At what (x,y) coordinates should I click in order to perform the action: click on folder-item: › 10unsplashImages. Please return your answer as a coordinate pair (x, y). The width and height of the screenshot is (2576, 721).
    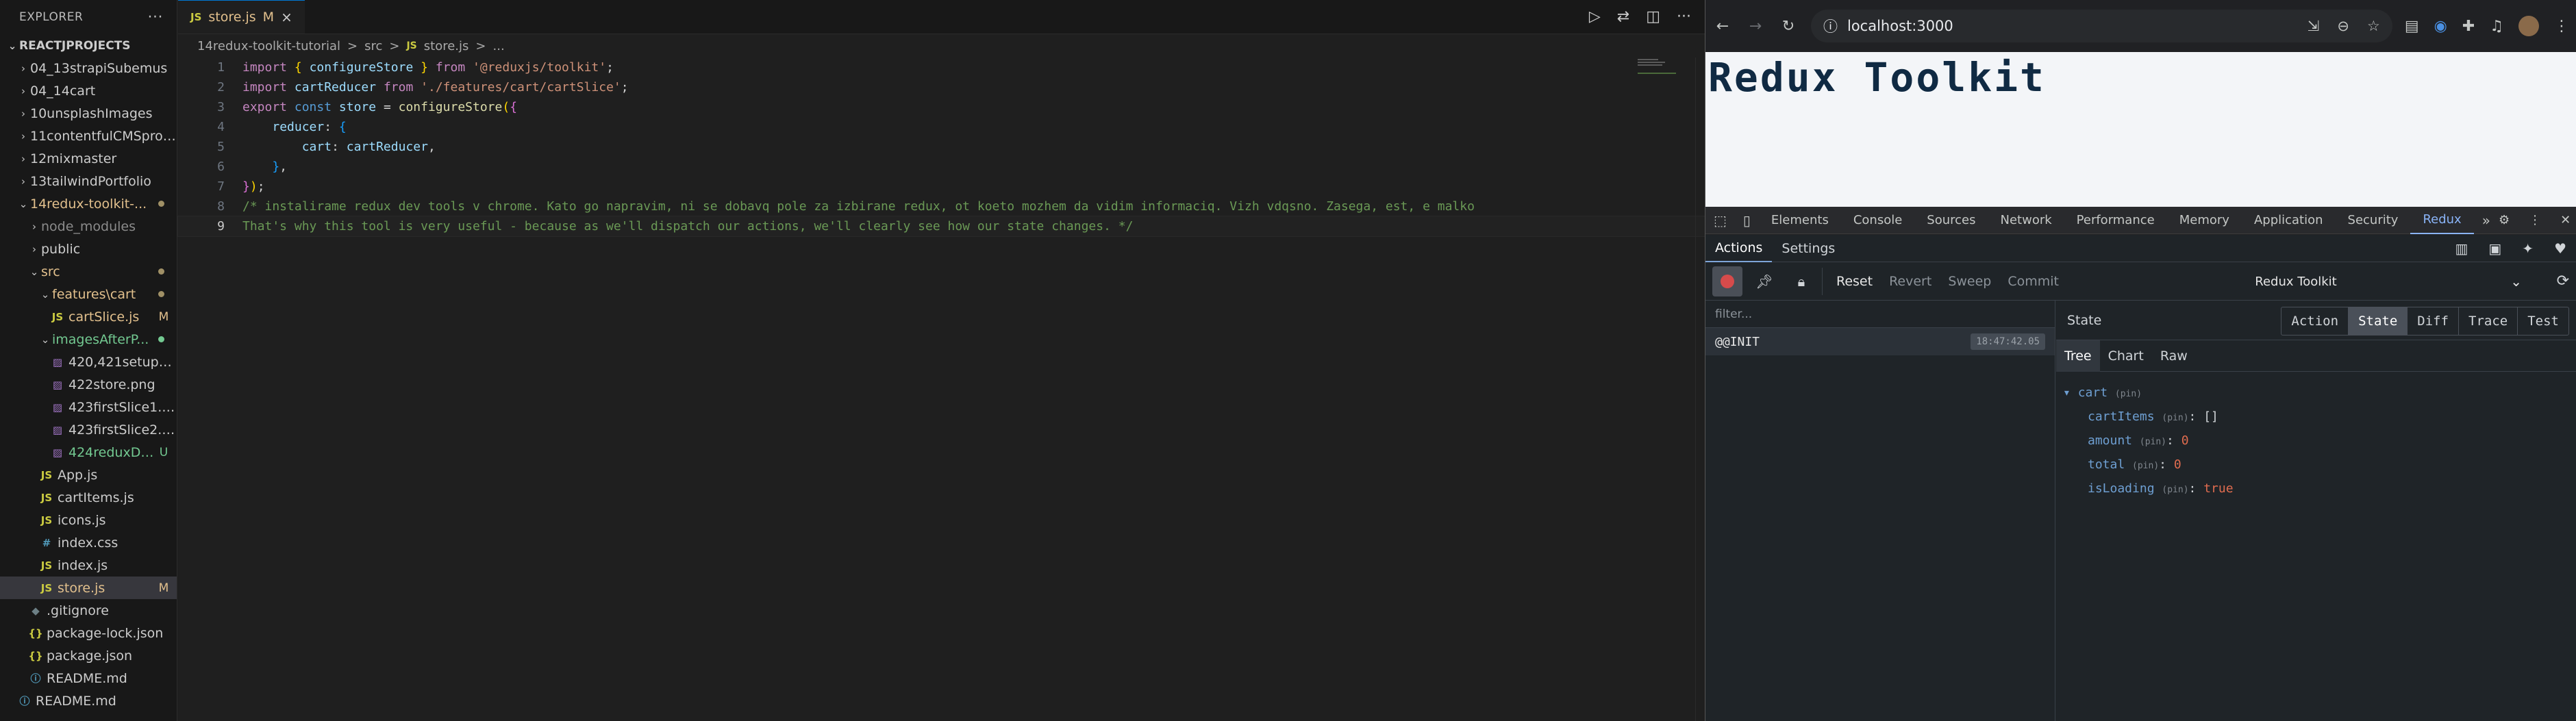
    Looking at the image, I should click on (88, 114).